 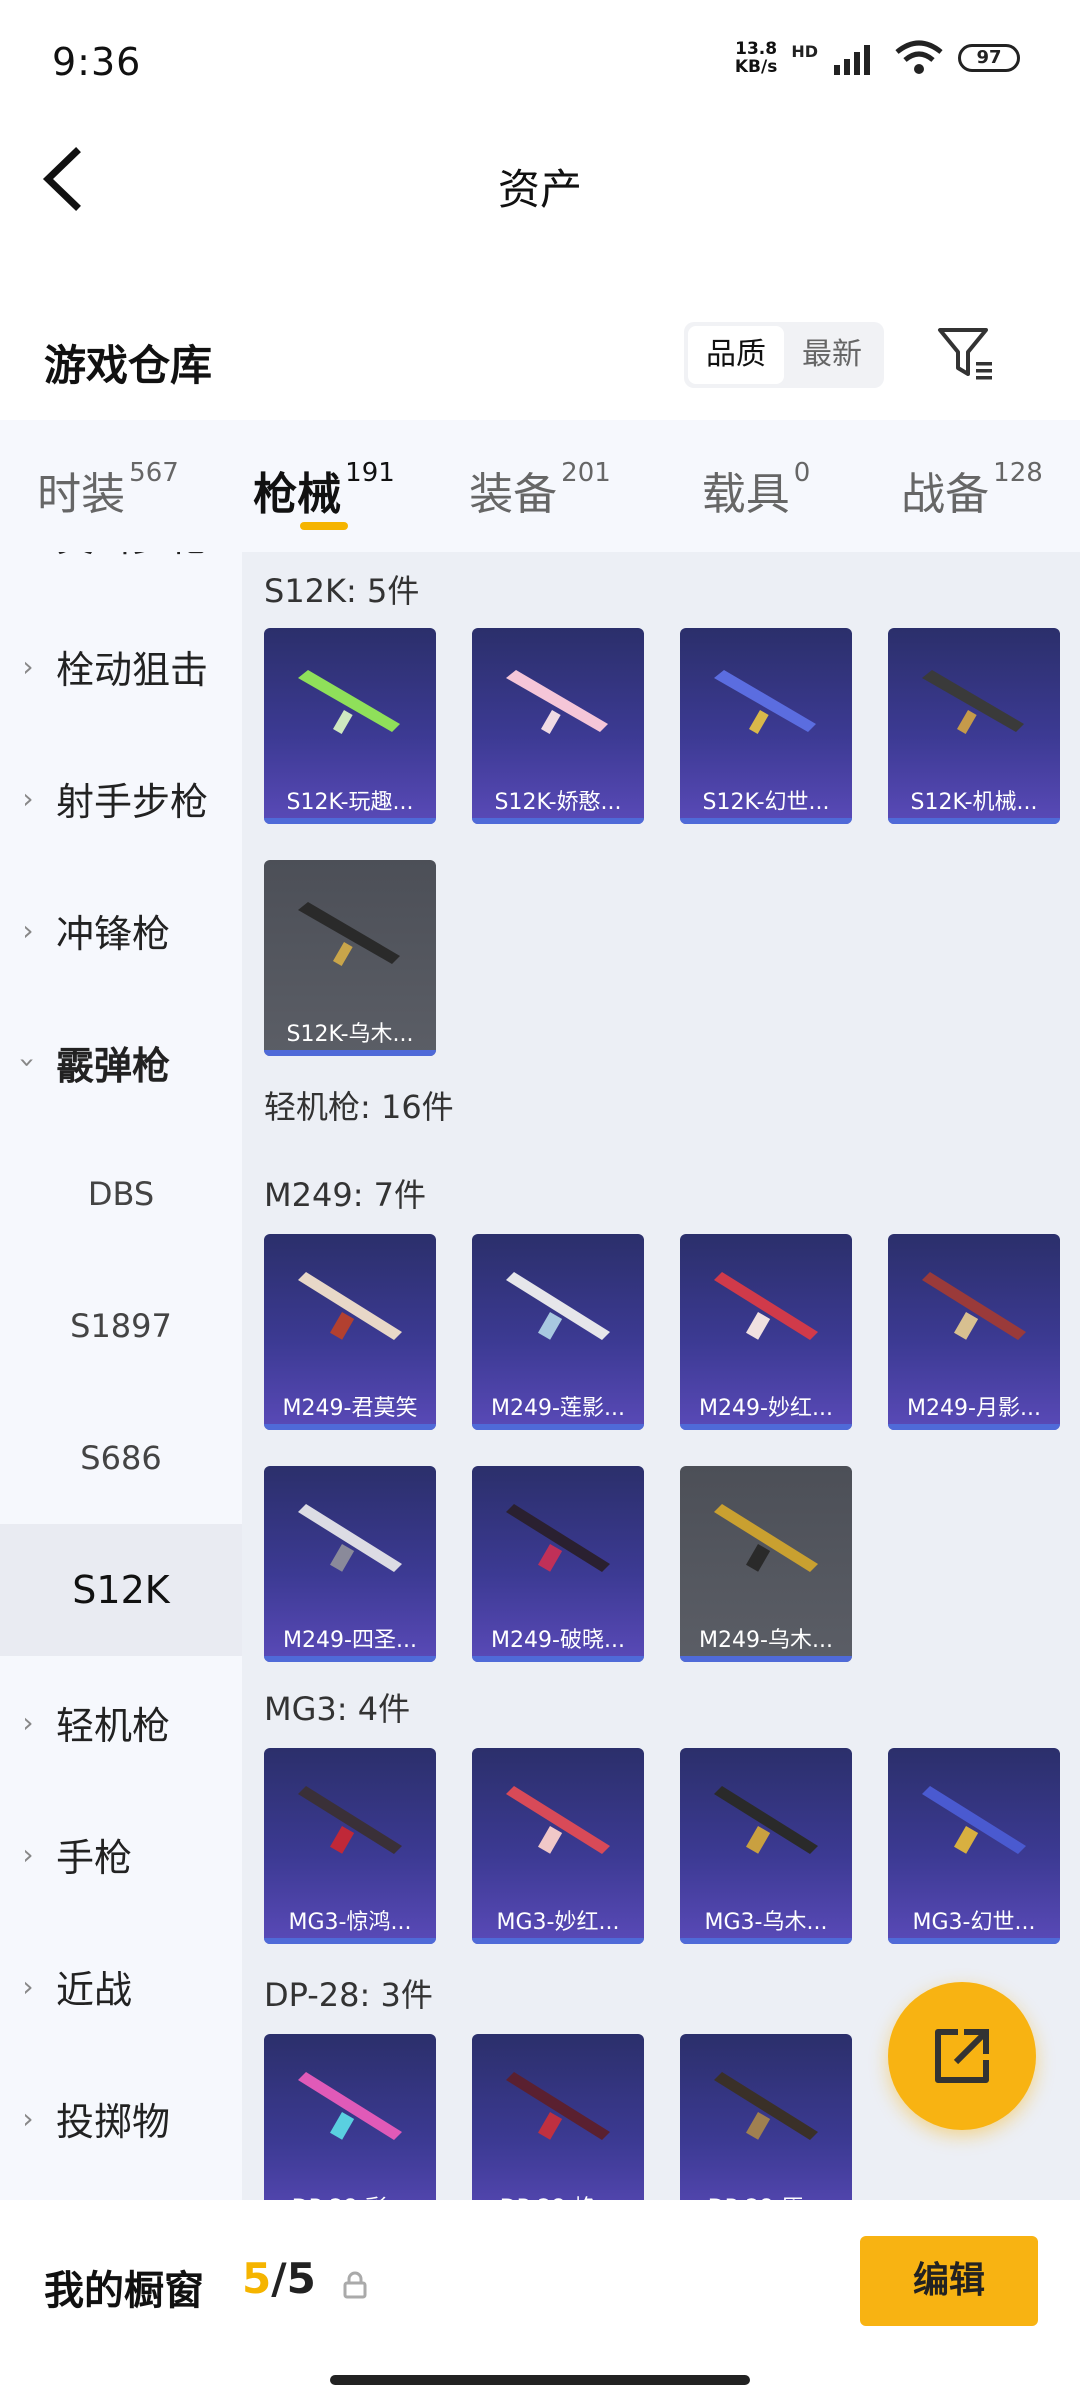 I want to click on sort-toggle: 品质 最新, so click(x=784, y=355).